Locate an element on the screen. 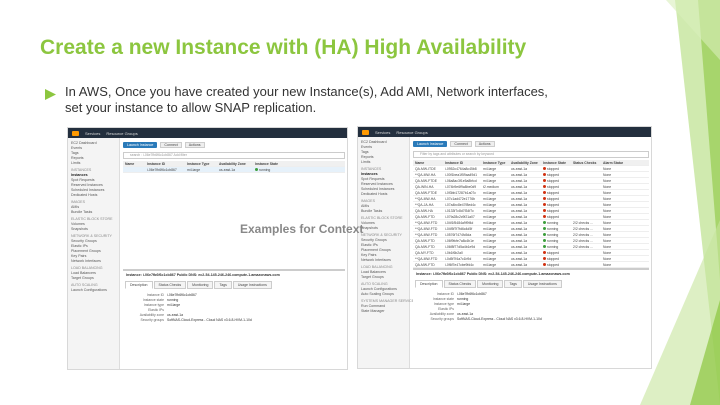 Image resolution: width=720 pixels, height=405 pixels. search-input: search : i-06e7fb6f6c1cb867 Add filter is located at coordinates (234, 155).